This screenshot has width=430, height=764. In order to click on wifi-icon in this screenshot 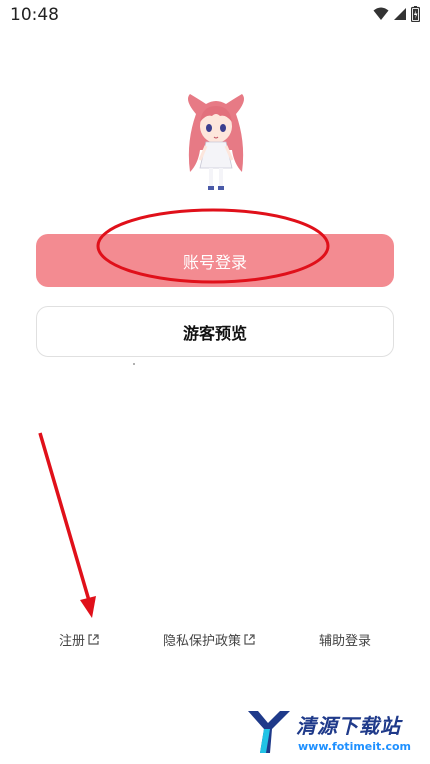, I will do `click(381, 13)`.